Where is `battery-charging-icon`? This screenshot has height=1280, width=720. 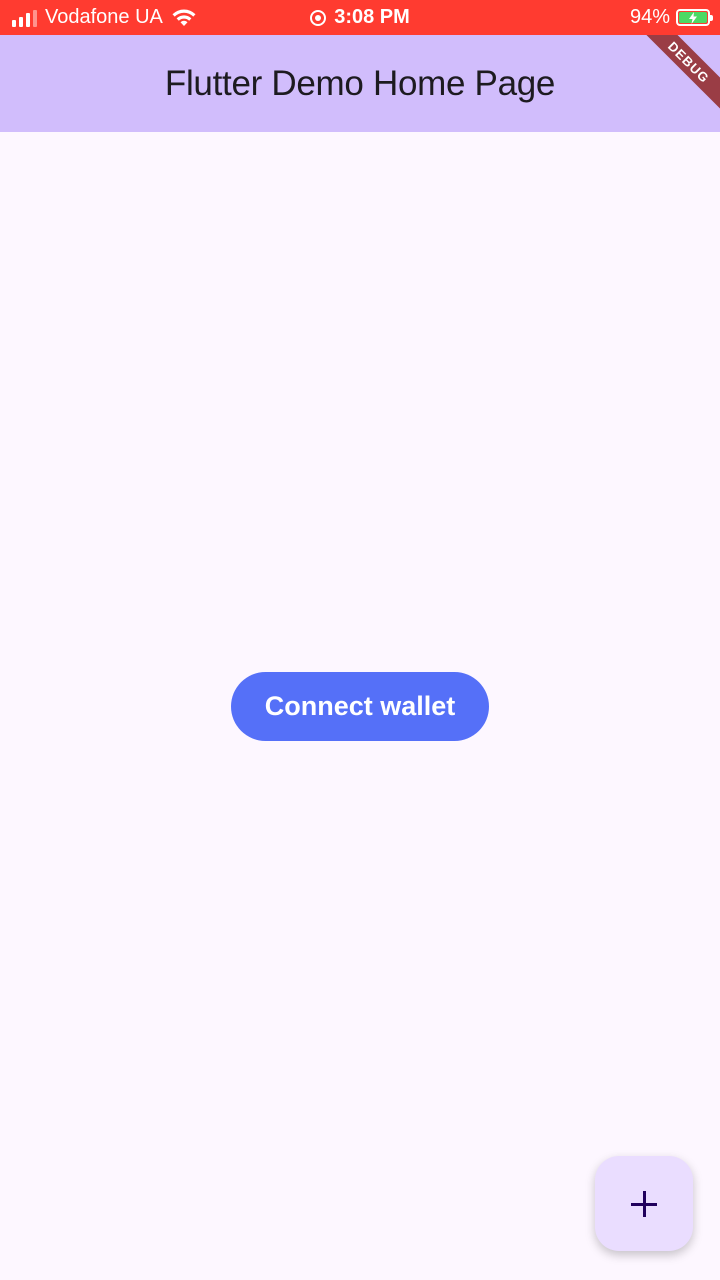 battery-charging-icon is located at coordinates (694, 17).